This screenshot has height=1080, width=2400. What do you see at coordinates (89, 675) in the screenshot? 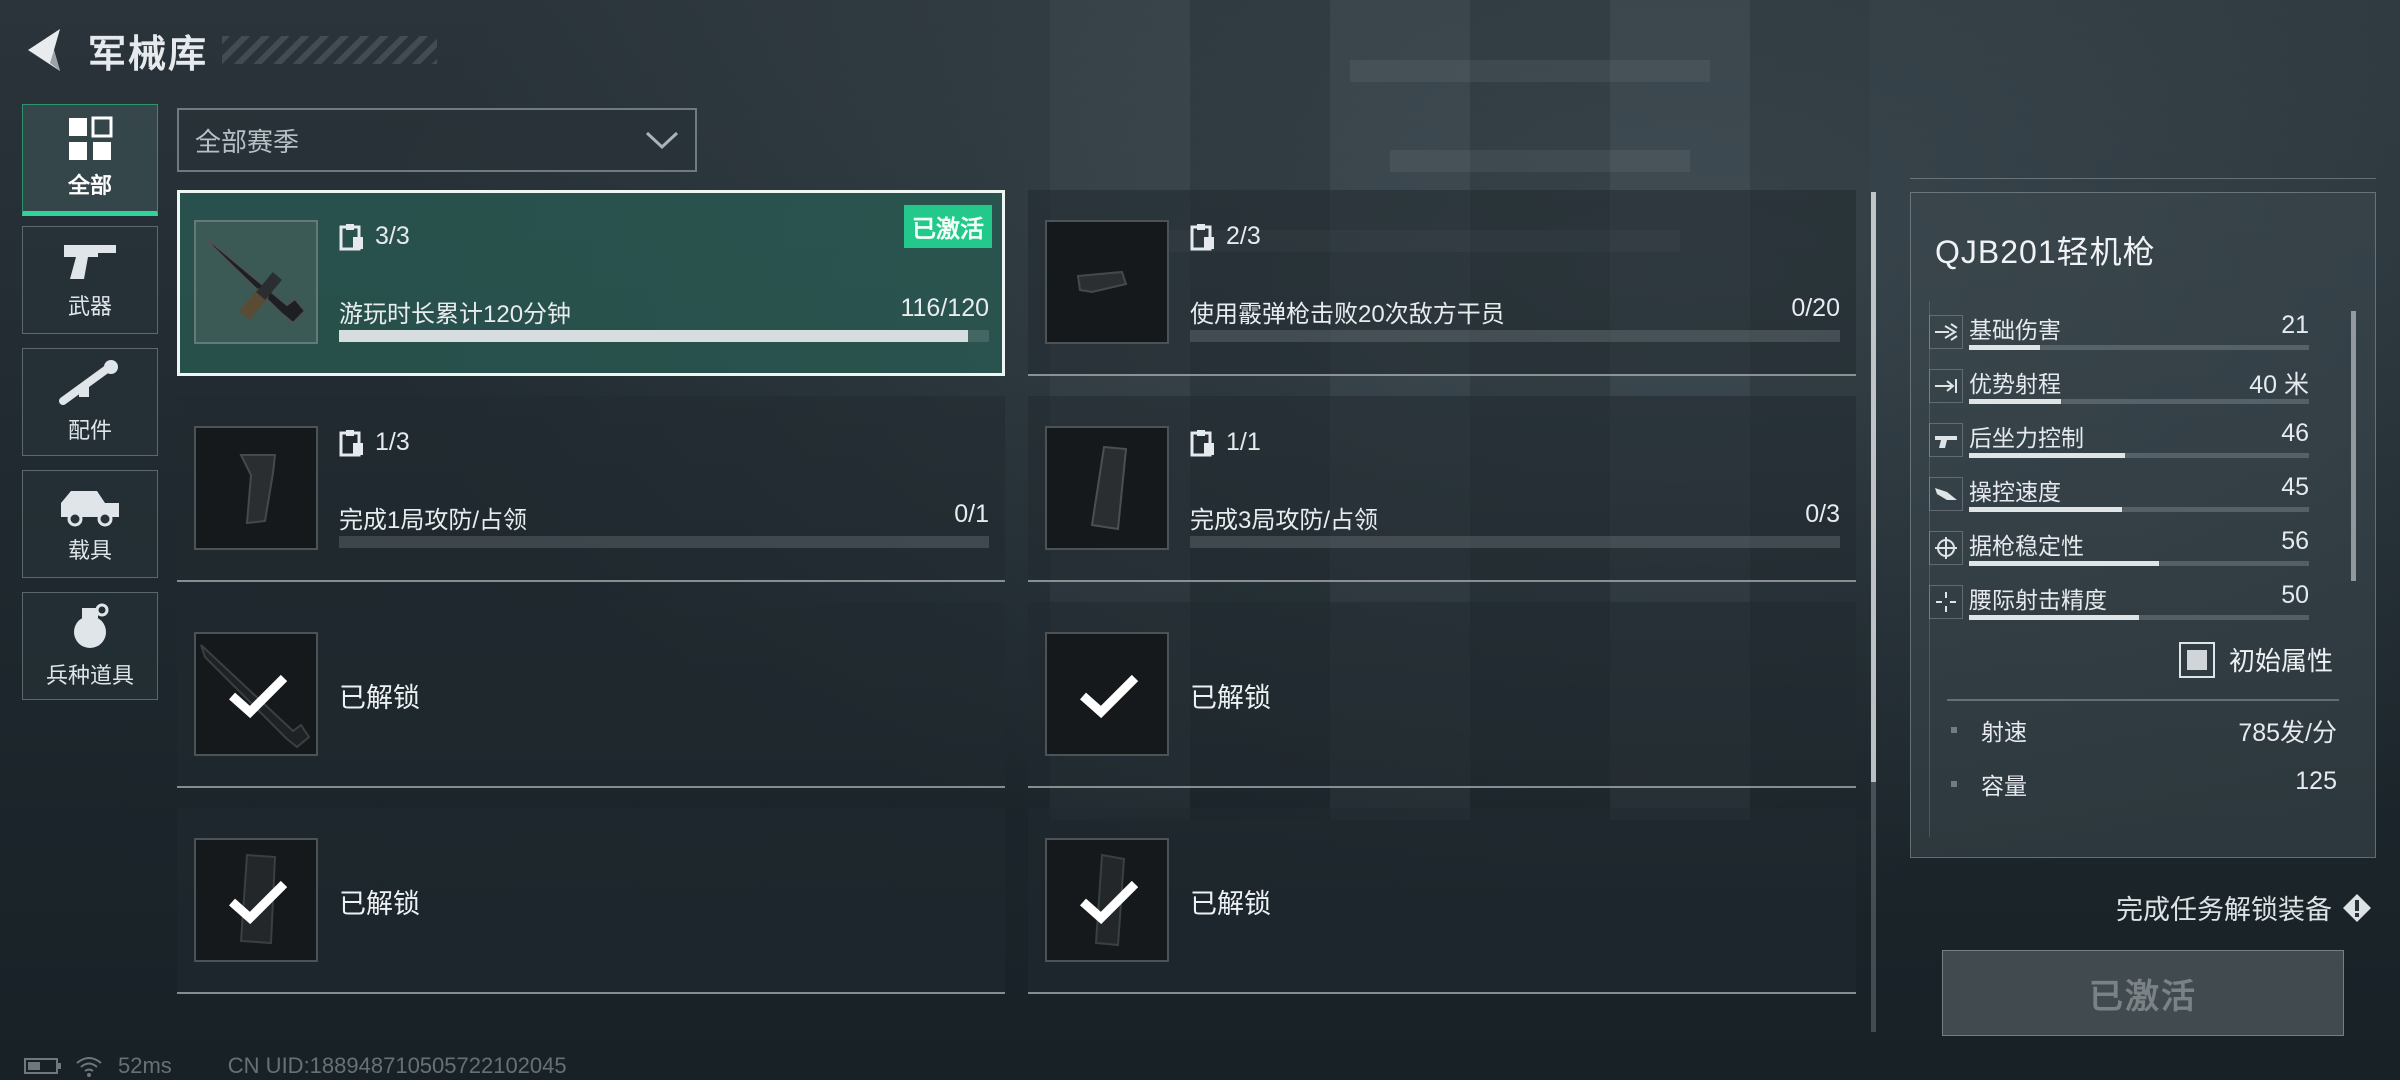
I see `category-label: 兵种道具` at bounding box center [89, 675].